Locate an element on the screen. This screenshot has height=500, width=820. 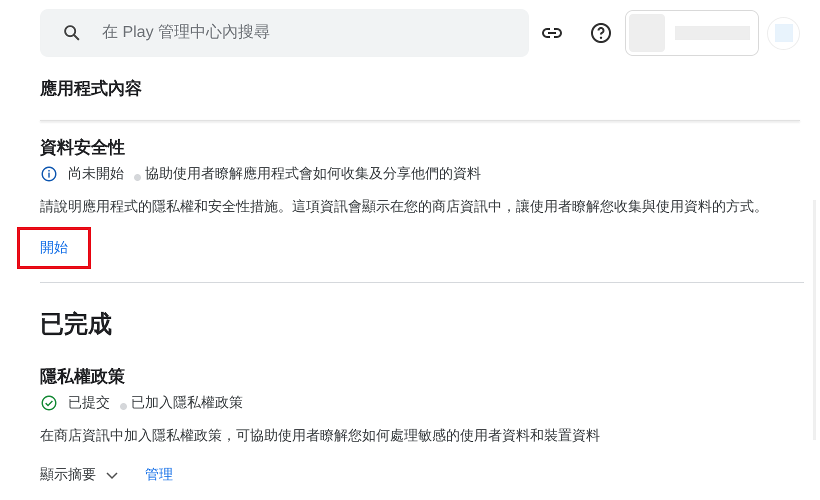
check-circle-icon is located at coordinates (49, 403).